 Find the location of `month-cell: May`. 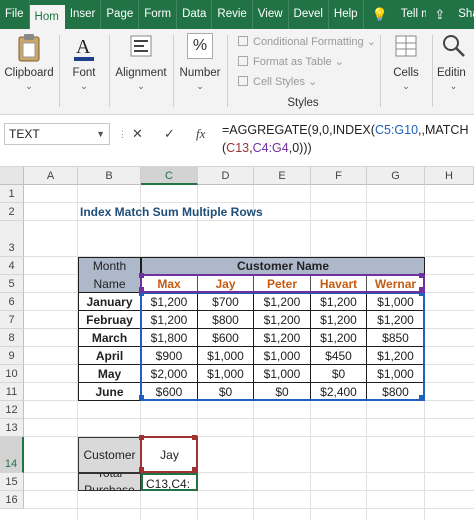

month-cell: May is located at coordinates (109, 374).